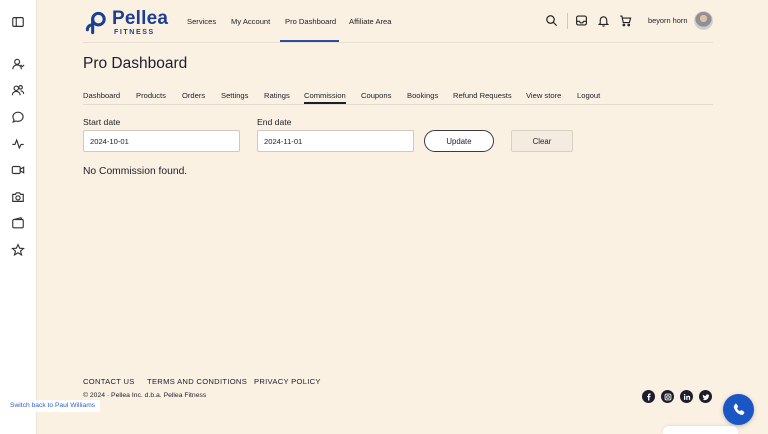 Image resolution: width=768 pixels, height=434 pixels. I want to click on users-icon, so click(18, 90).